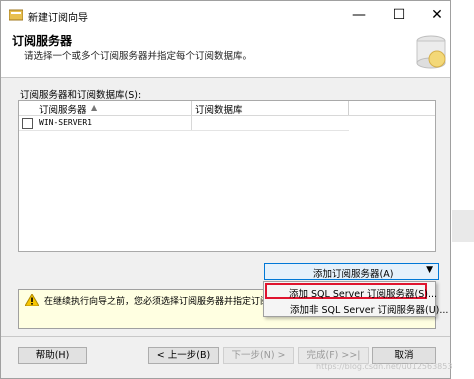 Image resolution: width=474 pixels, height=379 pixels. I want to click on watermark-text: https://blog.csdn.net/u012563853, so click(384, 366).